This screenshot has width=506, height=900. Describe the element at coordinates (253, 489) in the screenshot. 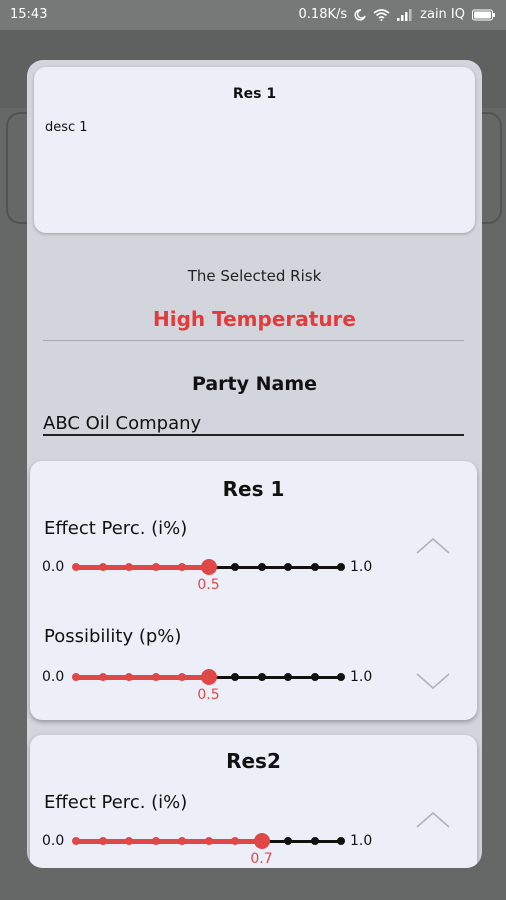

I see `result-title: Res 1` at that location.